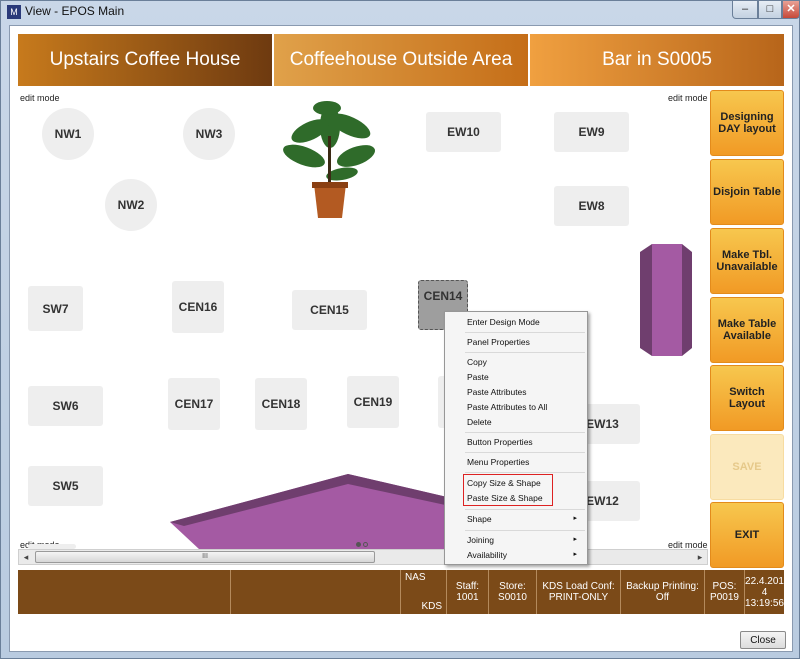 The height and width of the screenshot is (659, 800). Describe the element at coordinates (525, 540) in the screenshot. I see `menu-item-joining: Joining ▸` at that location.